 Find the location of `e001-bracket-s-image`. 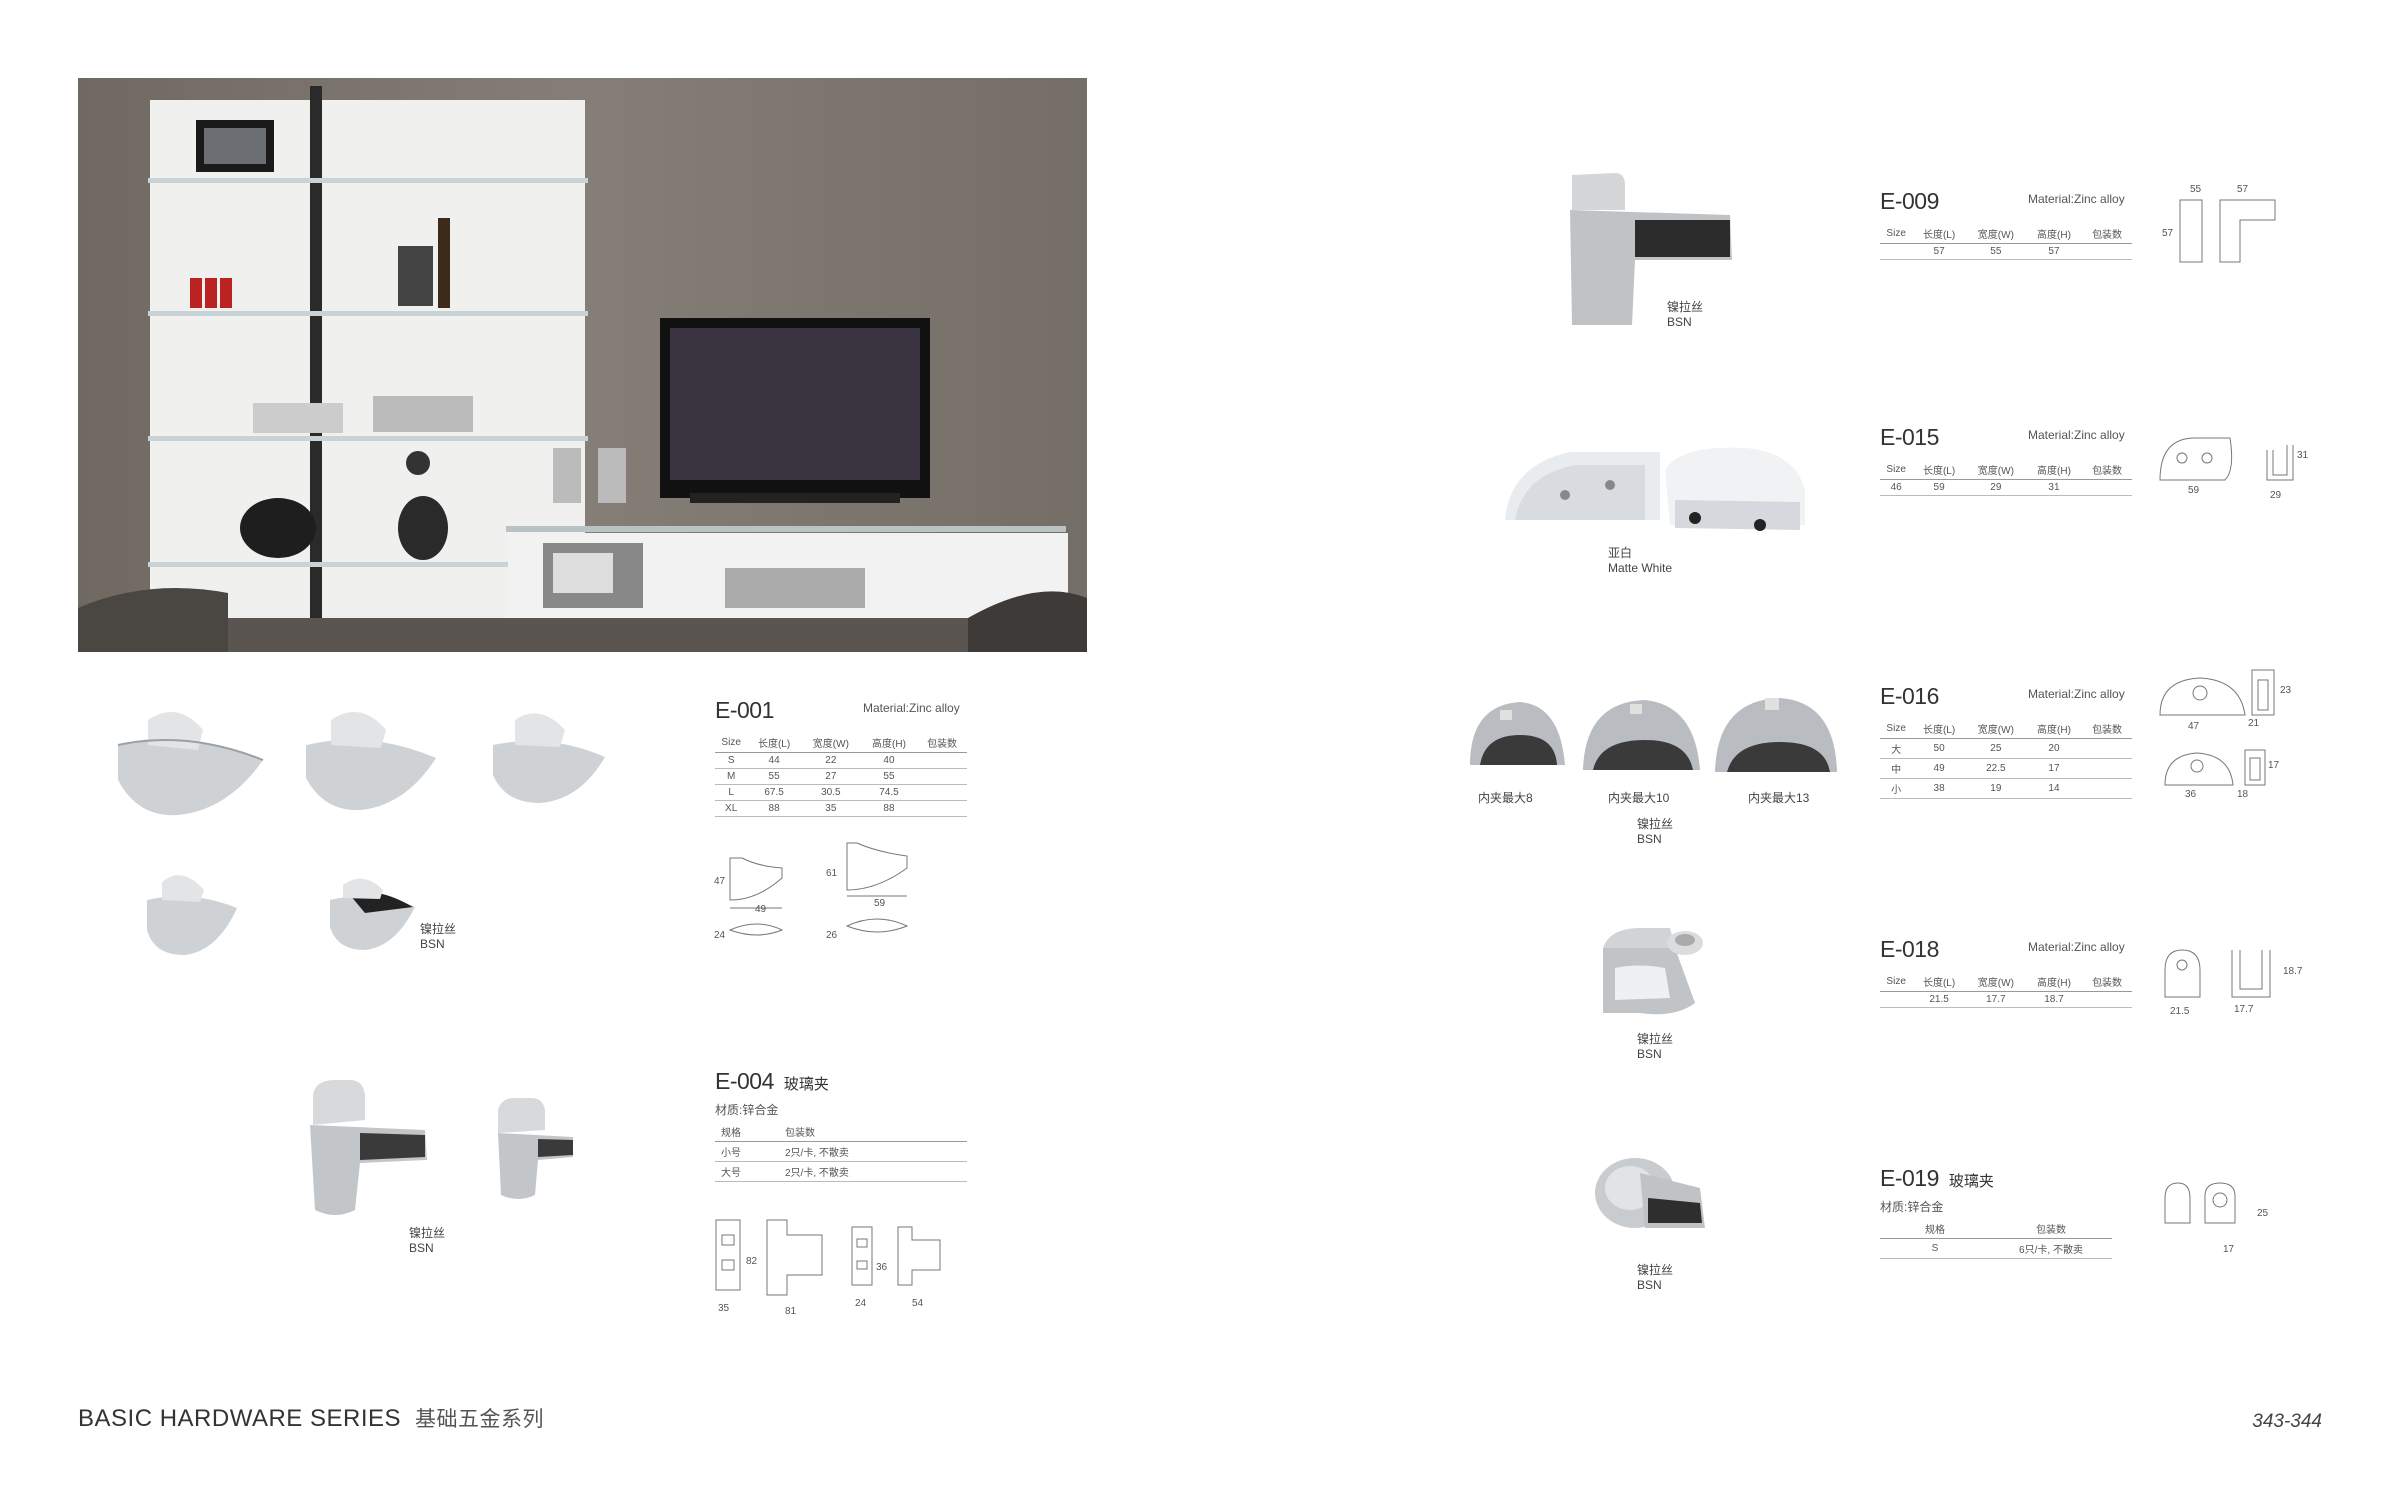

e001-bracket-s-image is located at coordinates (190, 764).